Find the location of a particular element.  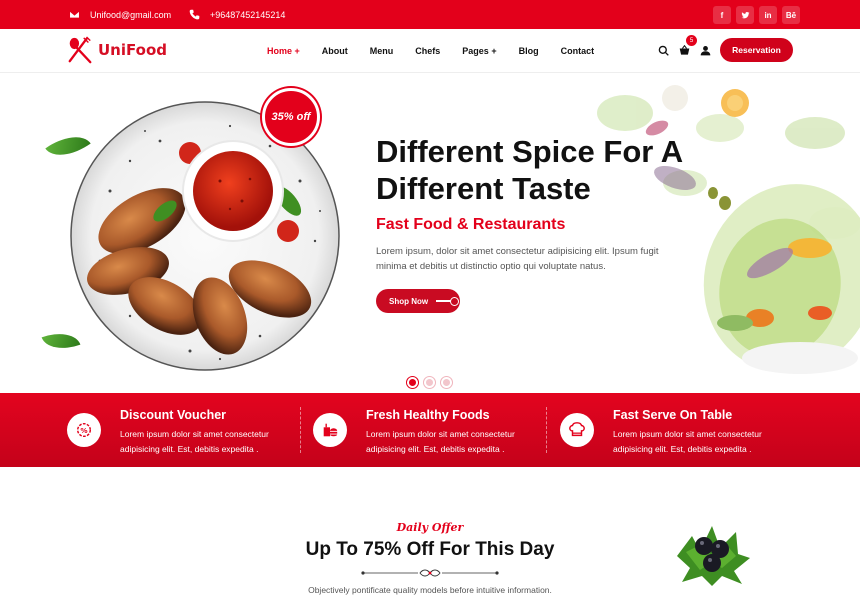

facebook-icon: f is located at coordinates (722, 15).